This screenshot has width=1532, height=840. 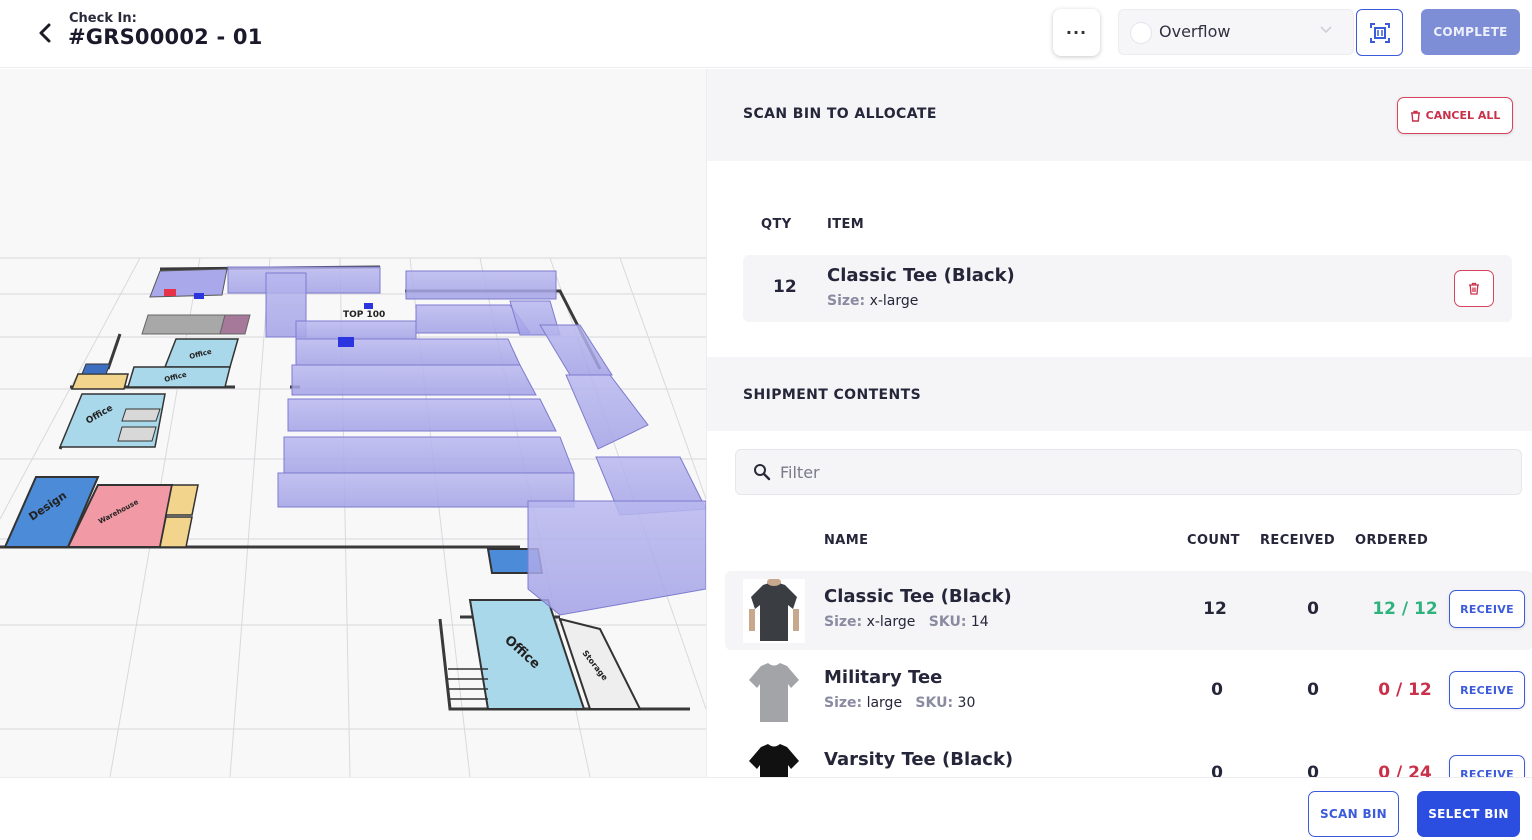 What do you see at coordinates (979, 622) in the screenshot?
I see `sku-value: 14` at bounding box center [979, 622].